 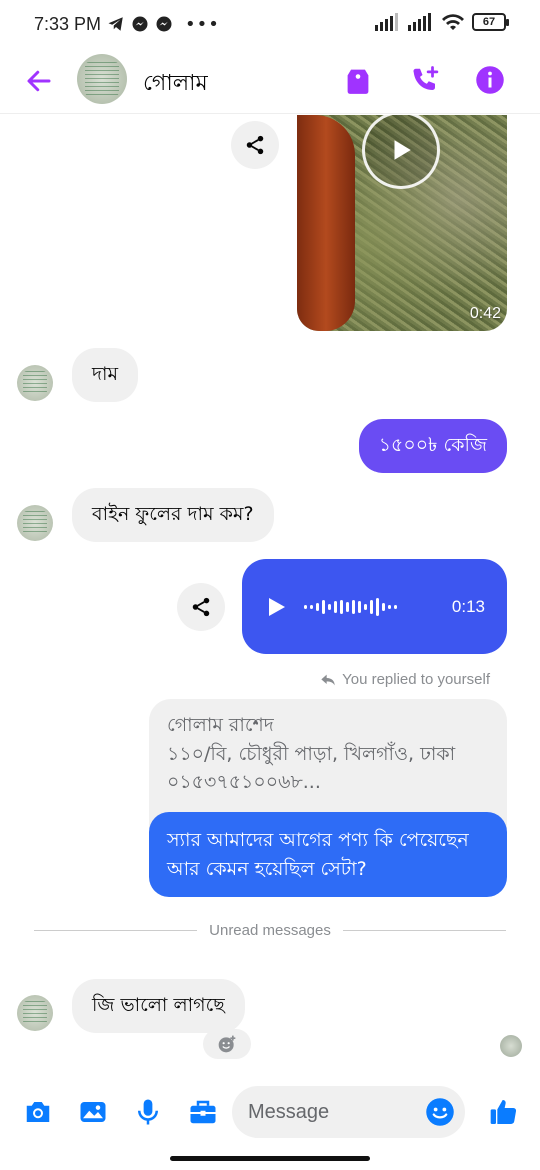 I want to click on seen-indicator-avatar, so click(x=511, y=1046).